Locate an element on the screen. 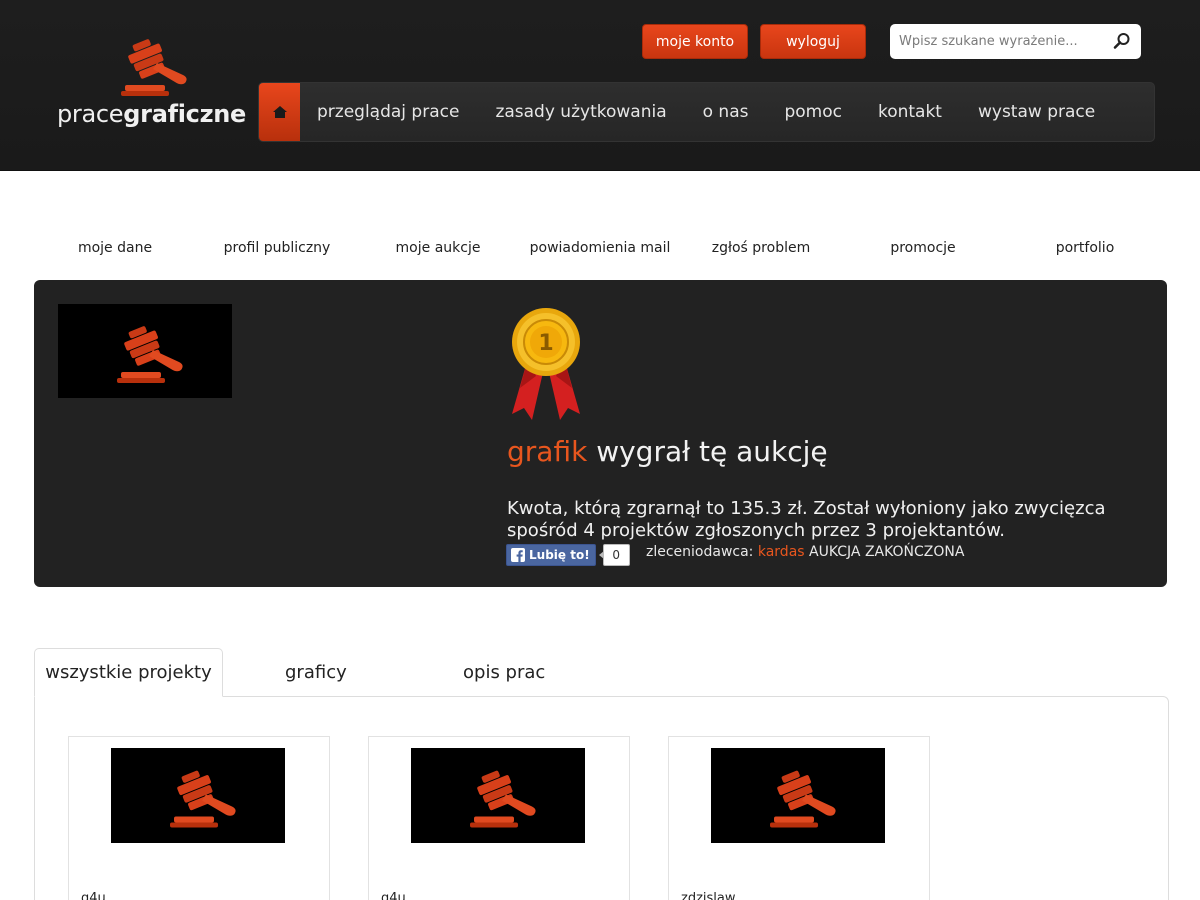 The height and width of the screenshot is (900, 1200). subnav-public-profile: profil publiczny is located at coordinates (277, 248).